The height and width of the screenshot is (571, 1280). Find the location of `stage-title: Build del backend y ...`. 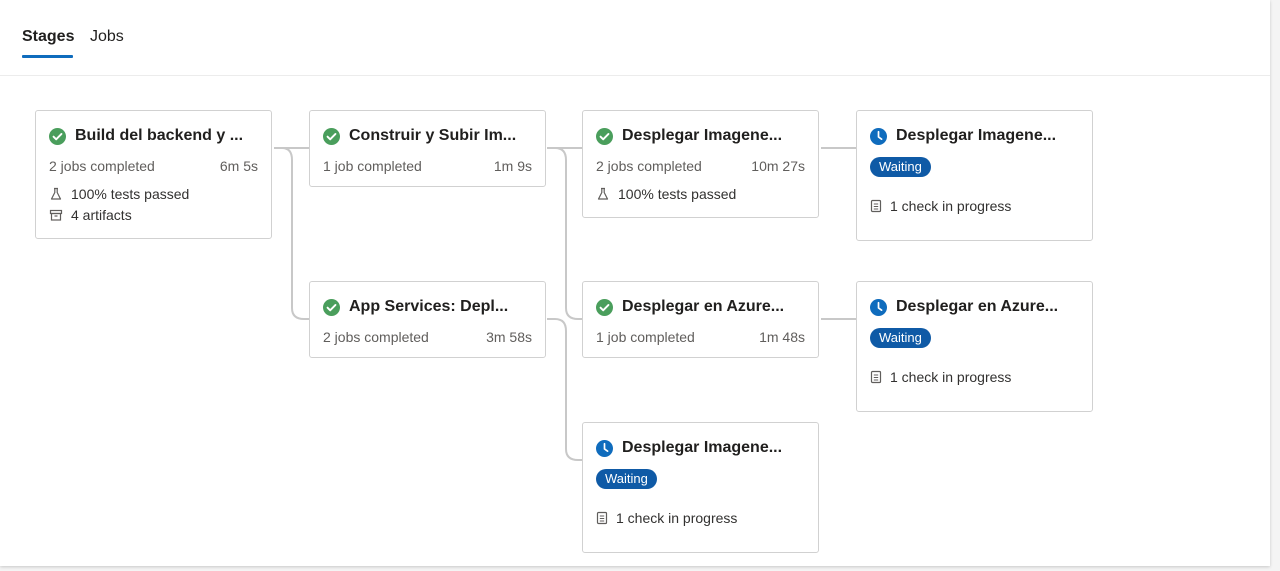

stage-title: Build del backend y ... is located at coordinates (159, 135).